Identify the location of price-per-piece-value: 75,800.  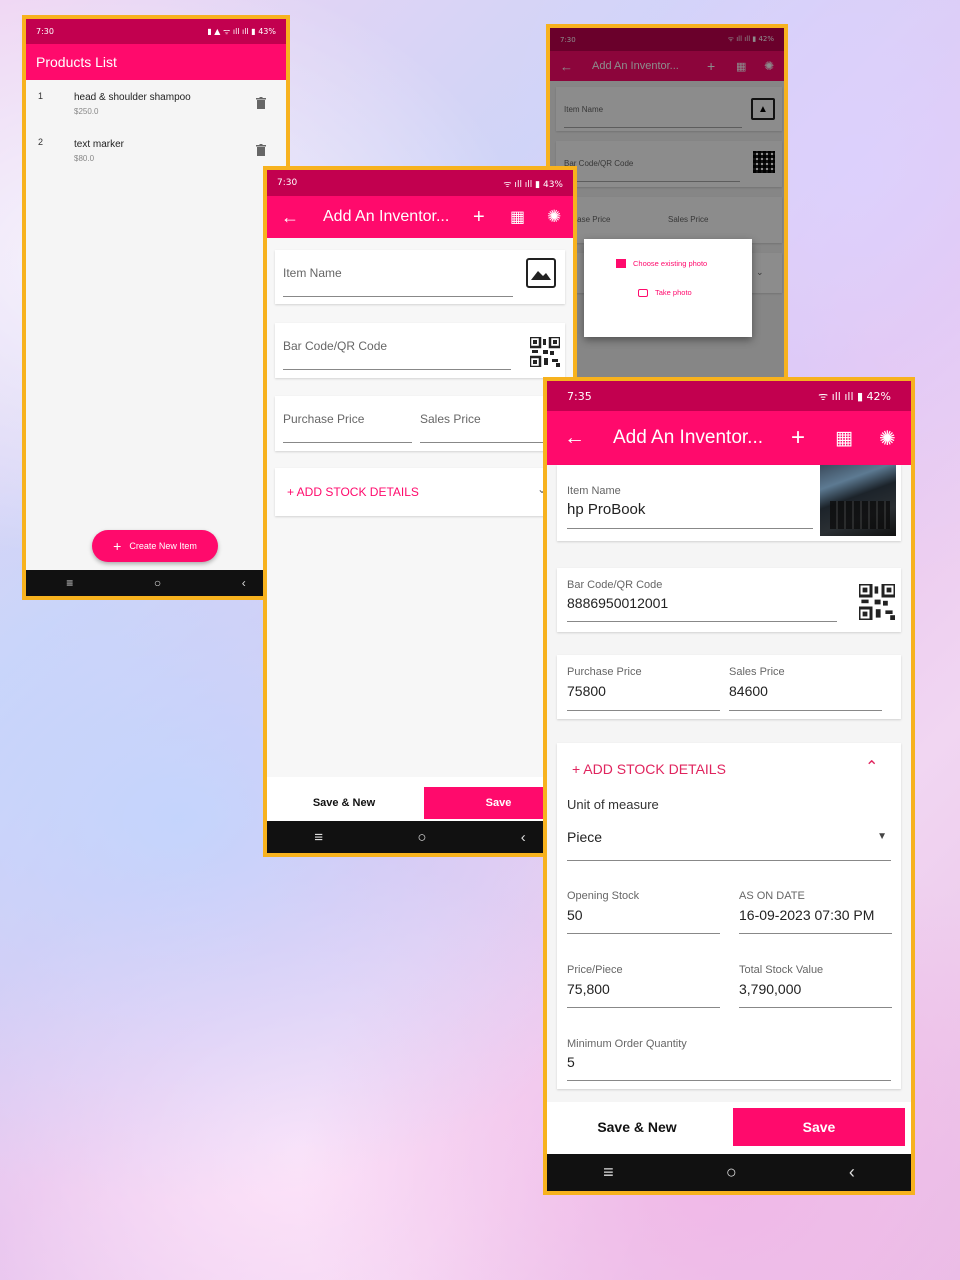
(588, 989).